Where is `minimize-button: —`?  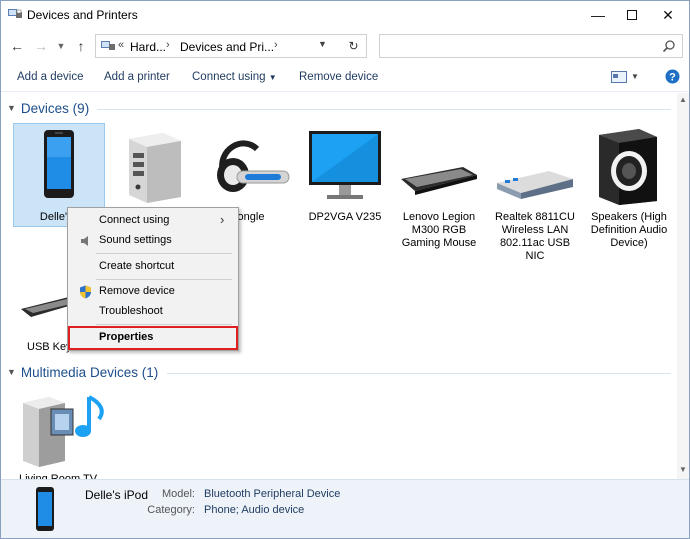 minimize-button: — is located at coordinates (598, 15).